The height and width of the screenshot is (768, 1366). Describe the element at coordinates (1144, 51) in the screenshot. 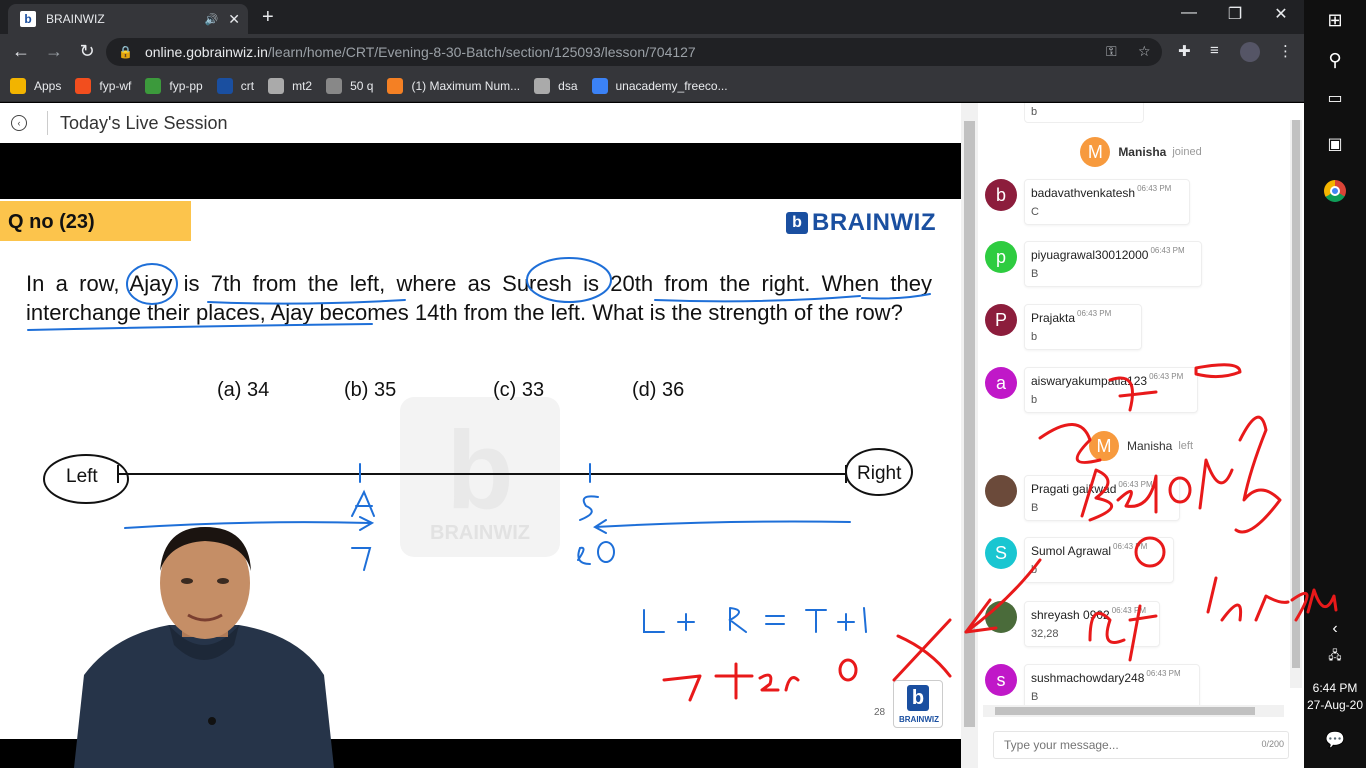

I see `star-icon: ☆` at that location.